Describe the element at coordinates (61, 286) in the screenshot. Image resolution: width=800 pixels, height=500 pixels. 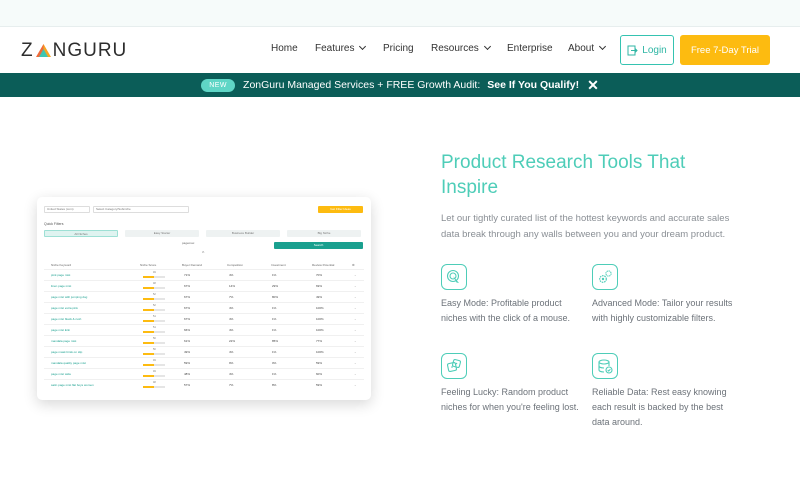
I see `row-keyword: linen page mist` at that location.